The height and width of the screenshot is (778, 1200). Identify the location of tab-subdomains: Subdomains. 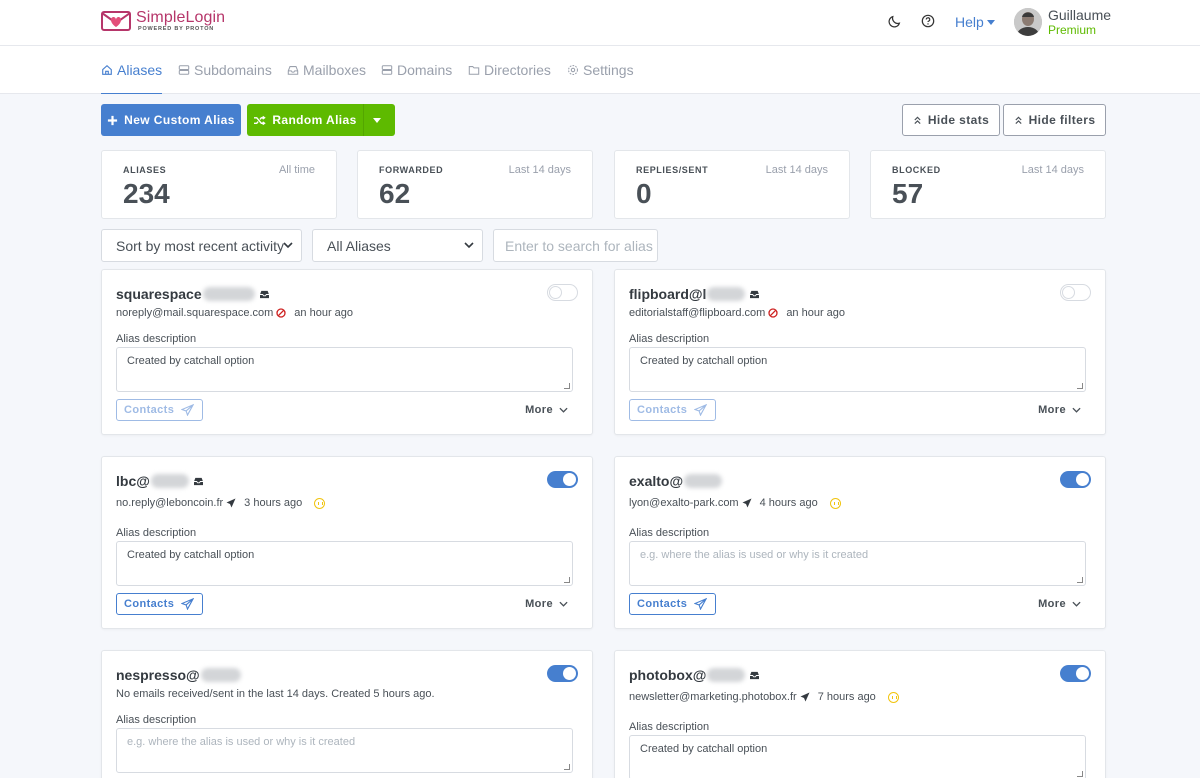
(225, 70).